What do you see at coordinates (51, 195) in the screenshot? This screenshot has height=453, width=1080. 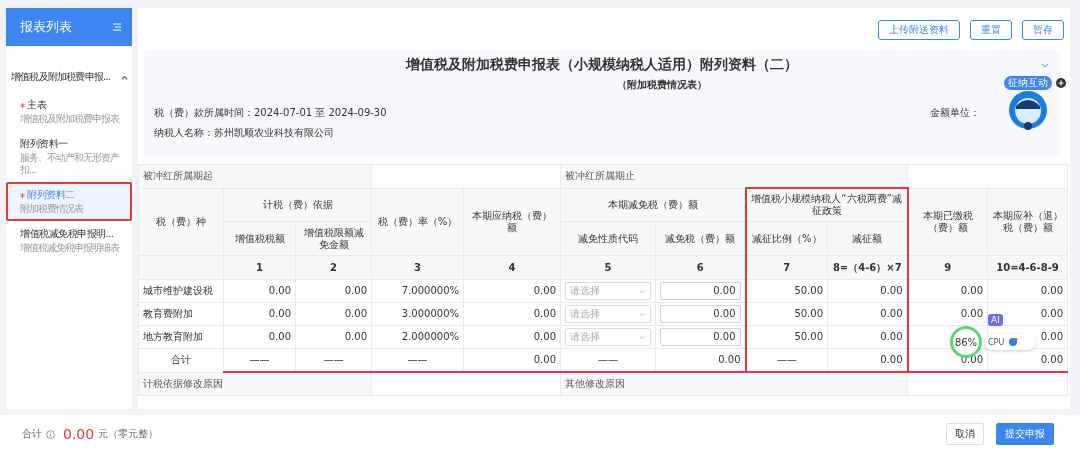 I see `item-label: 附列资料二` at bounding box center [51, 195].